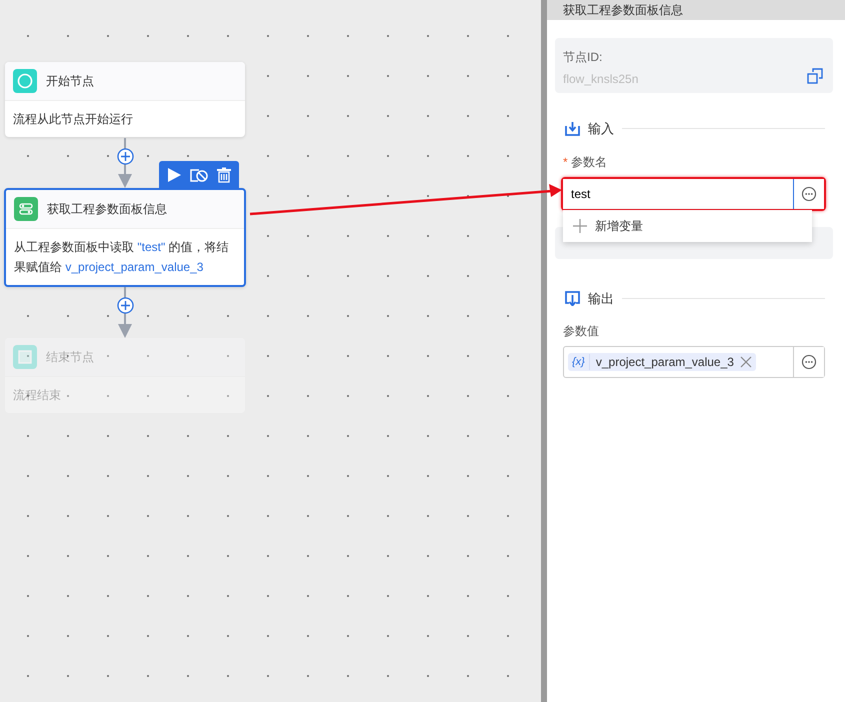 The image size is (845, 702). What do you see at coordinates (125, 99) in the screenshot?
I see `flow-node: 开始节点 流程从此节点开始运行` at bounding box center [125, 99].